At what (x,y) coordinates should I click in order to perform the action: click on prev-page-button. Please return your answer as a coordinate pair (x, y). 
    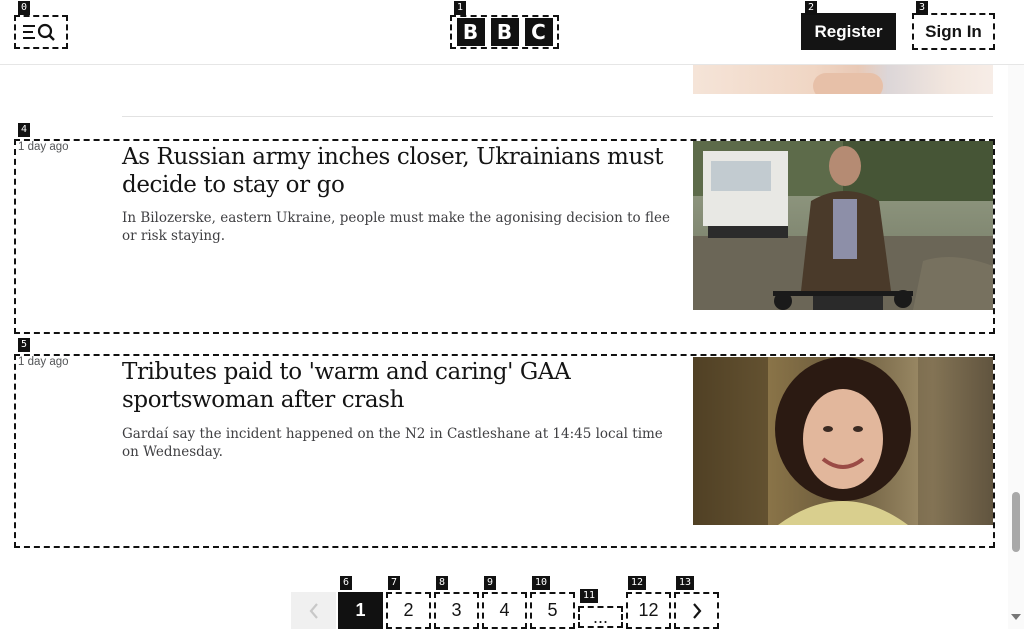
    Looking at the image, I should click on (313, 610).